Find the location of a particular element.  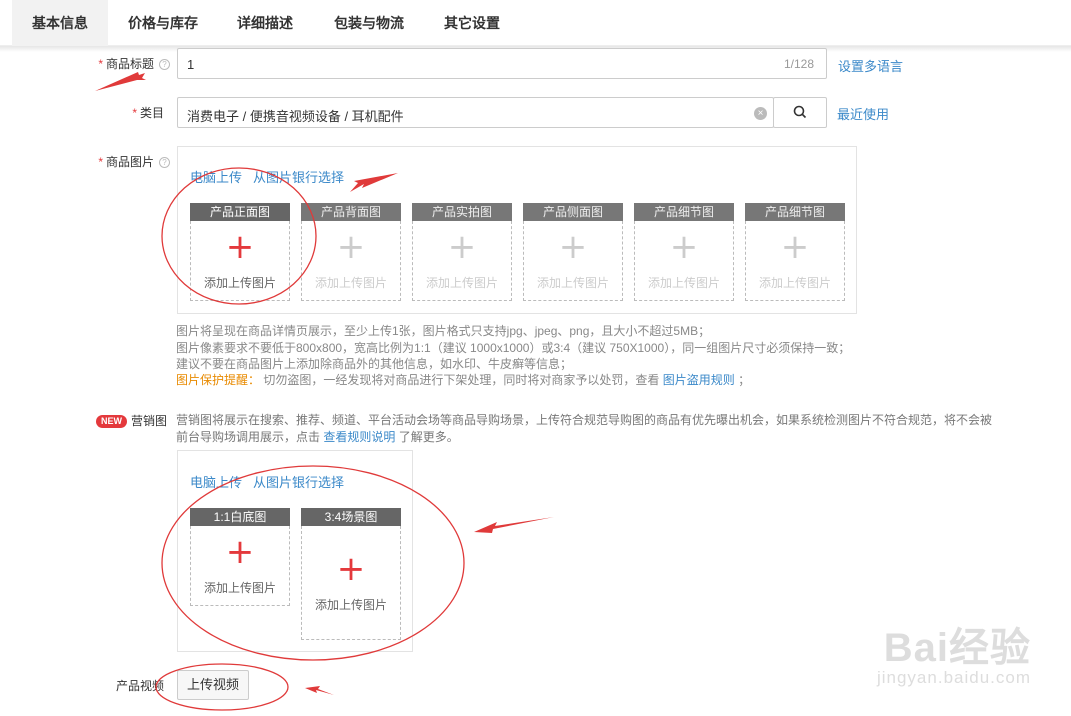

category-input: 消费电子 / 便携音视频设备 / 耳机配件 × is located at coordinates (475, 112).